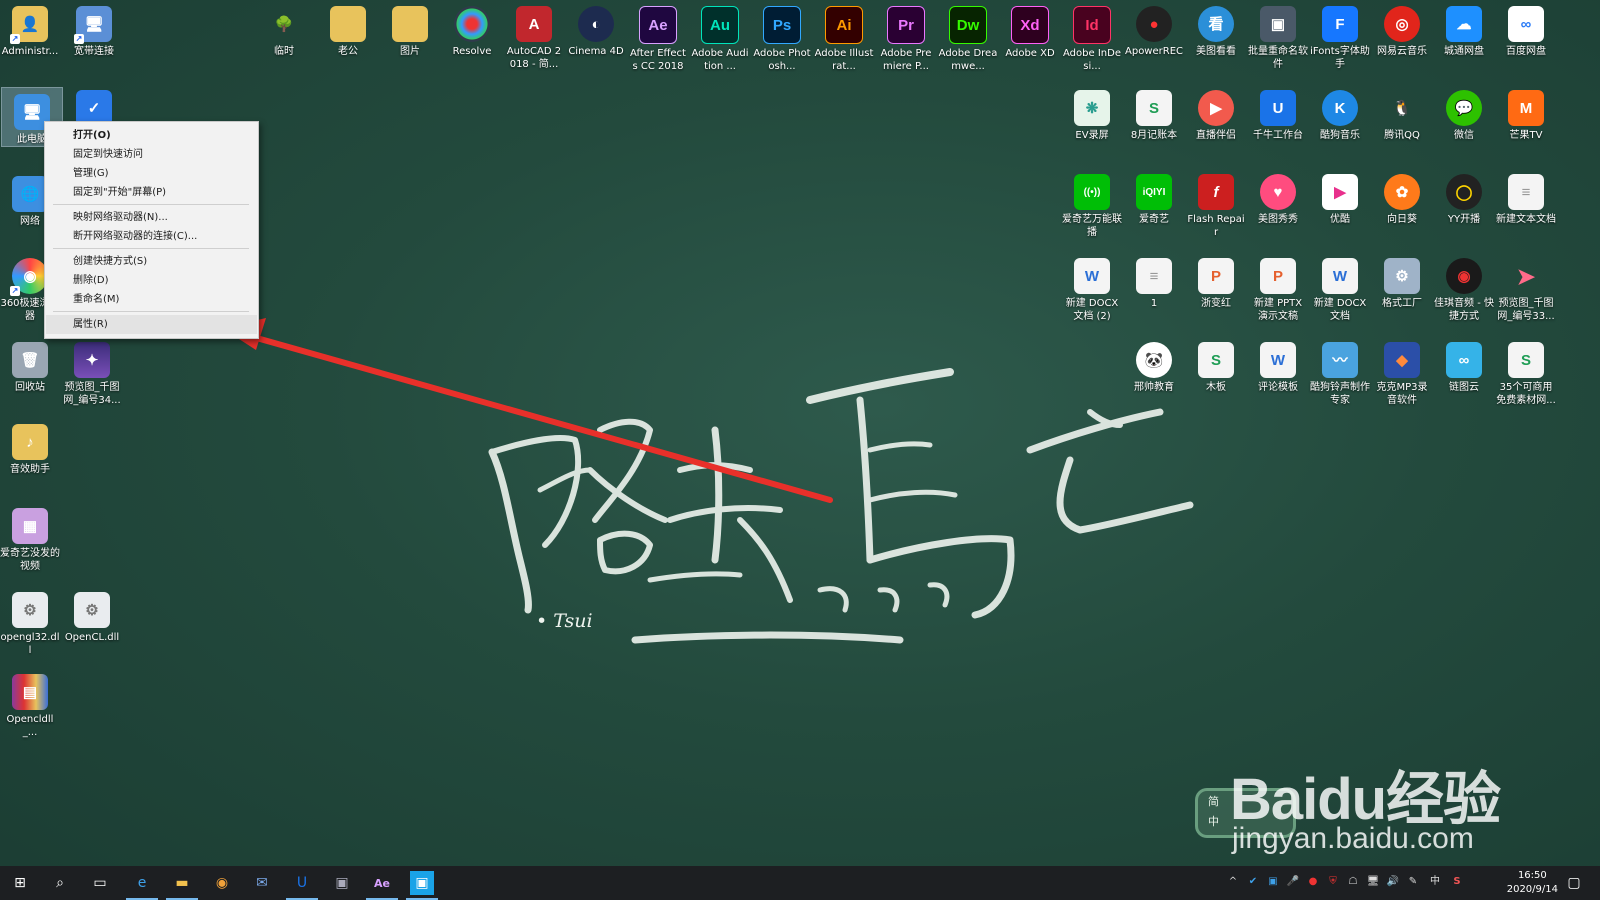 This screenshot has width=1600, height=900. Describe the element at coordinates (1402, 371) in the screenshot. I see `desktop-icon-mp3-recorder: ◆ 克克MP3录音软件` at that location.